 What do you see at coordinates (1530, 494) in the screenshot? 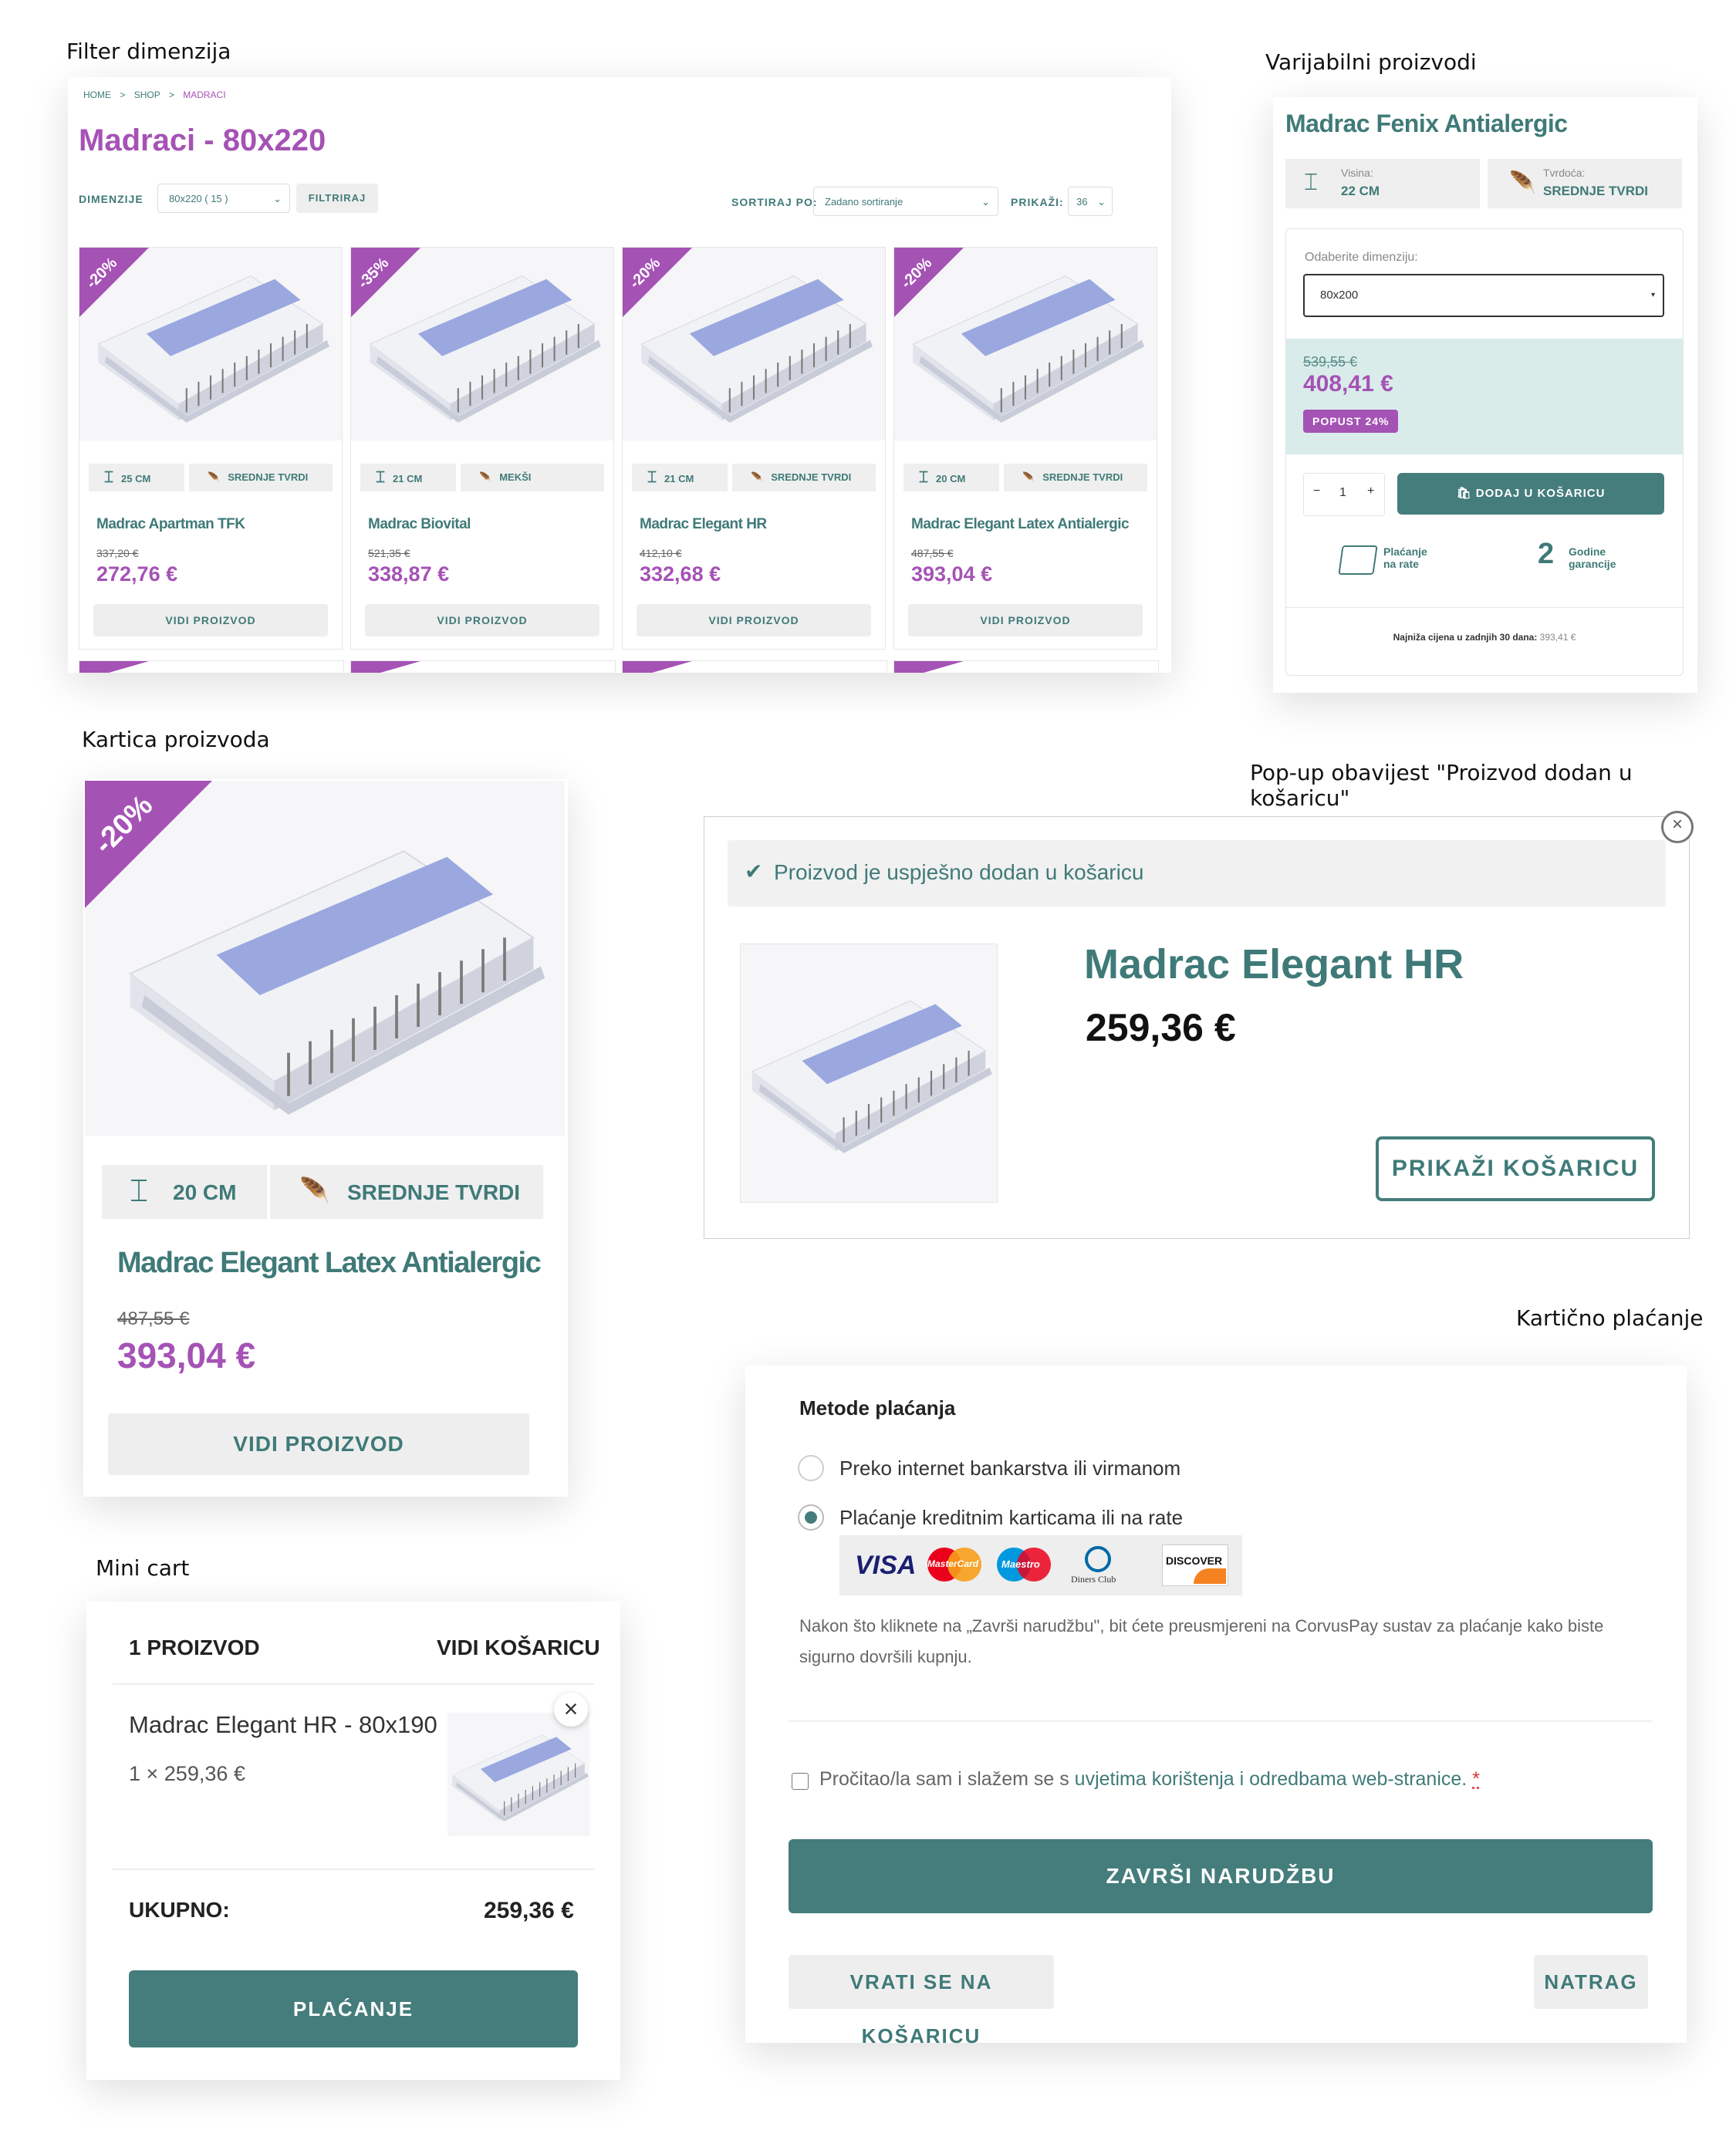
I see `add-to-cart-button: 🛍 DODAJ U KOŠARICU` at bounding box center [1530, 494].